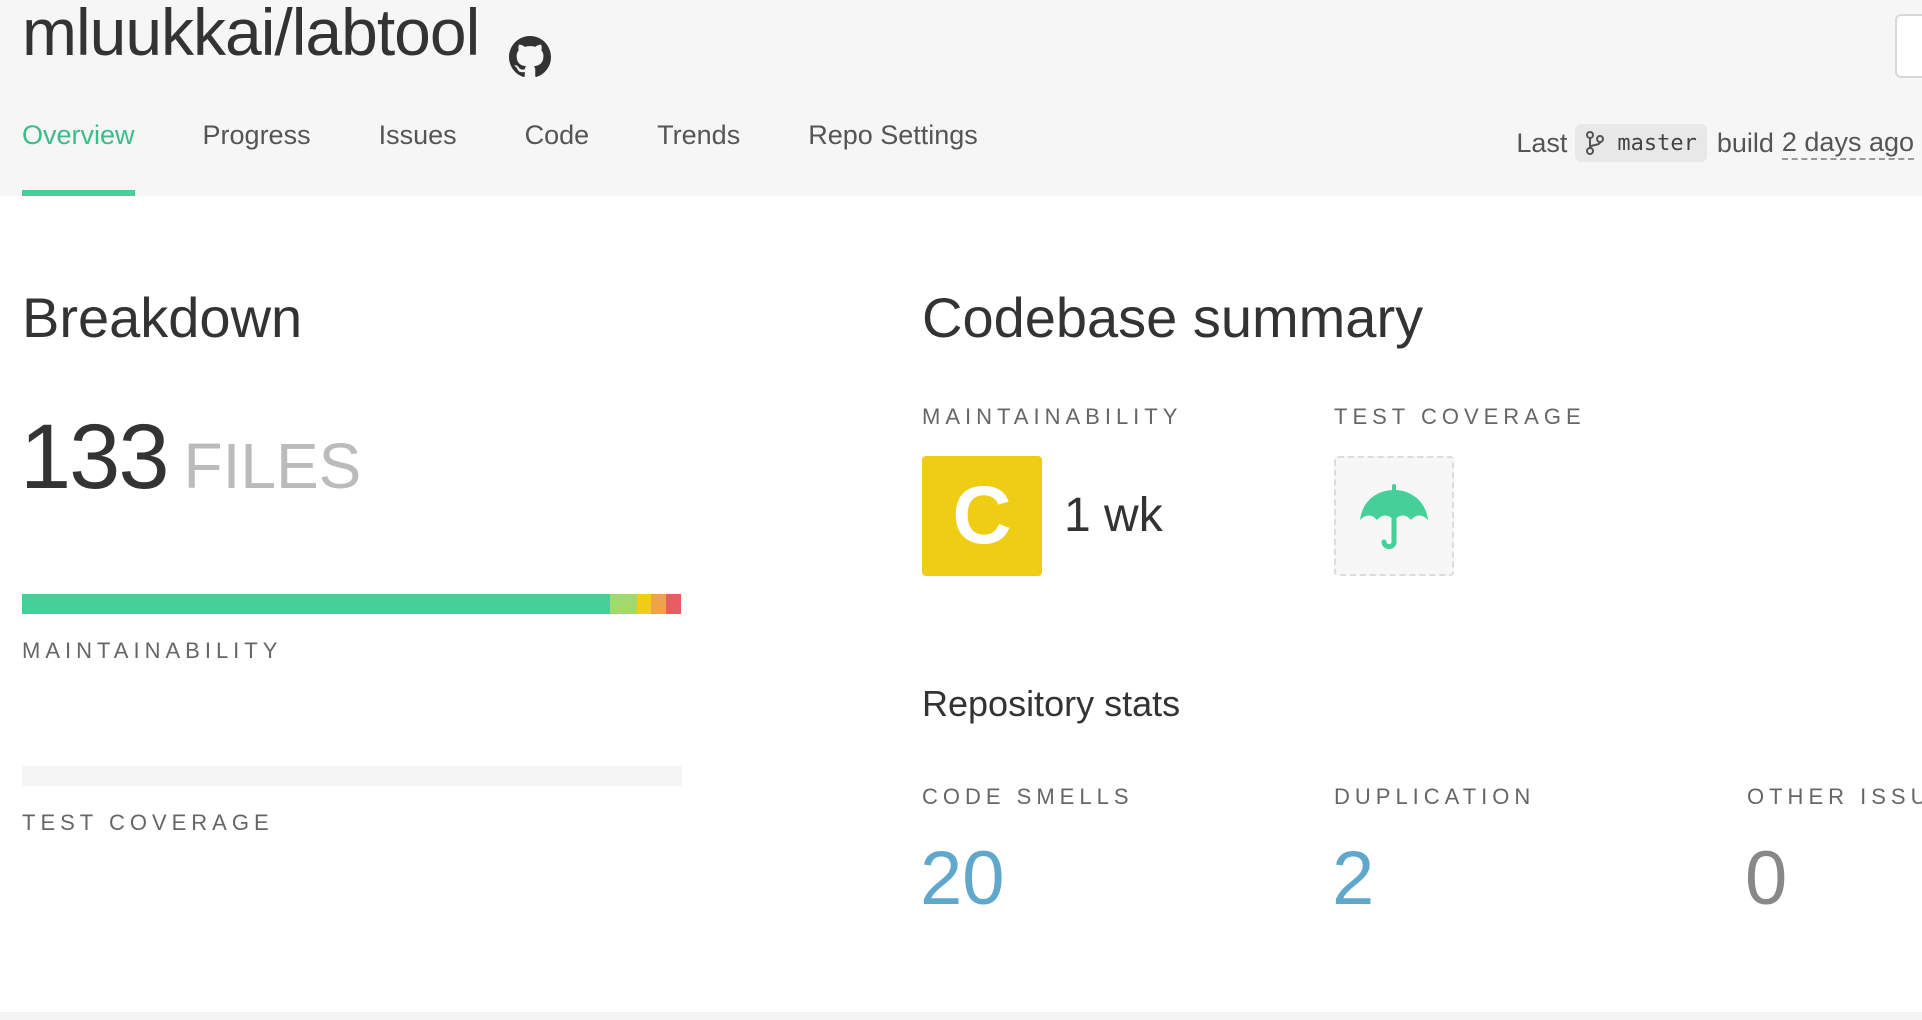  Describe the element at coordinates (982, 516) in the screenshot. I see `maintainability-grade-badge: C` at that location.